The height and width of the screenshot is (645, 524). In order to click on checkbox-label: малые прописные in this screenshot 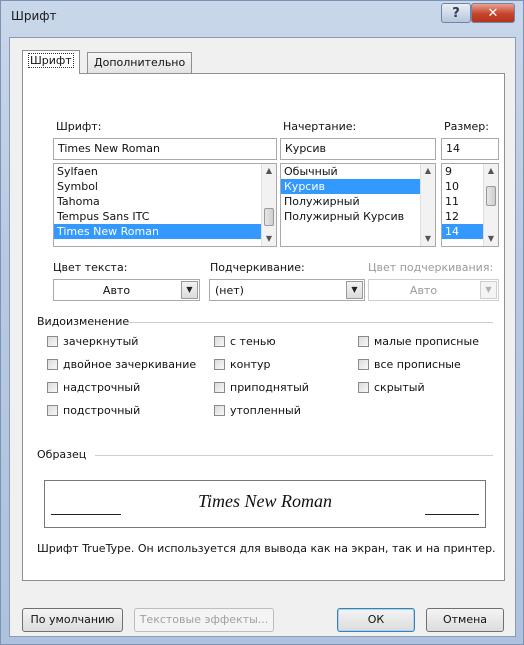, I will do `click(426, 341)`.